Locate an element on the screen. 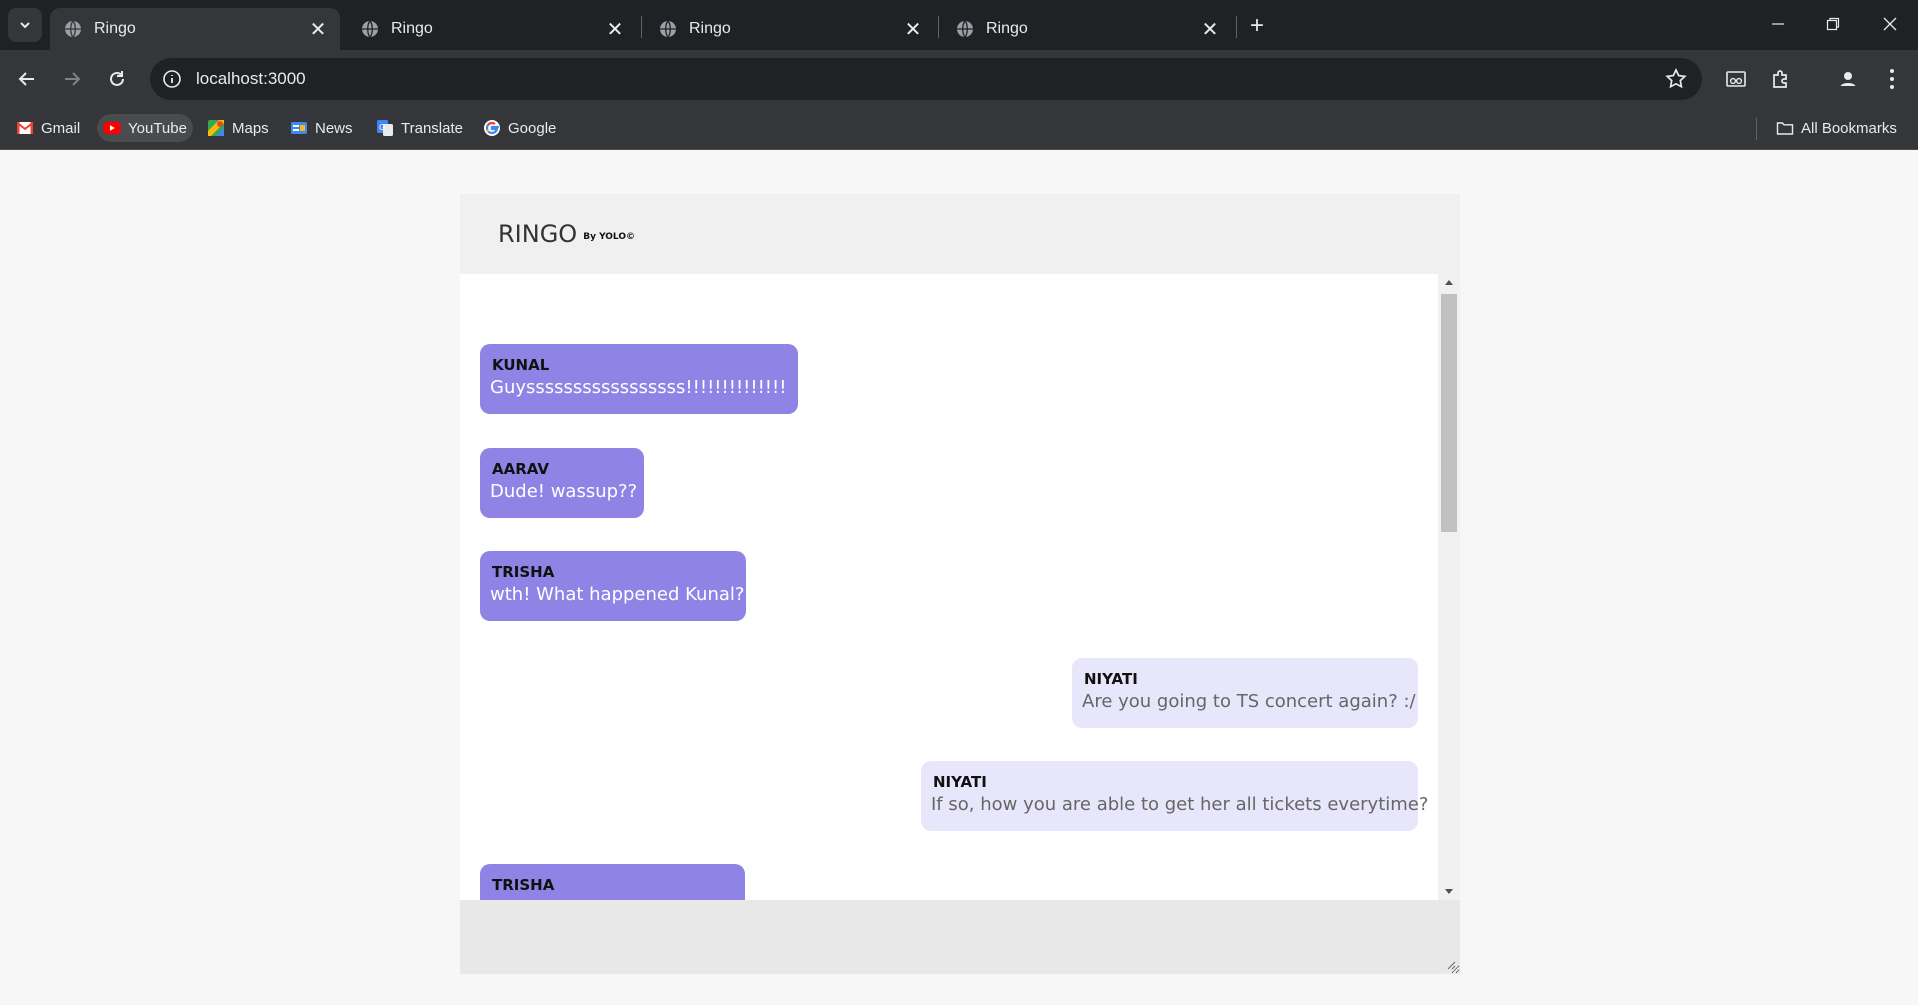  chat-scrollbar is located at coordinates (1449, 587).